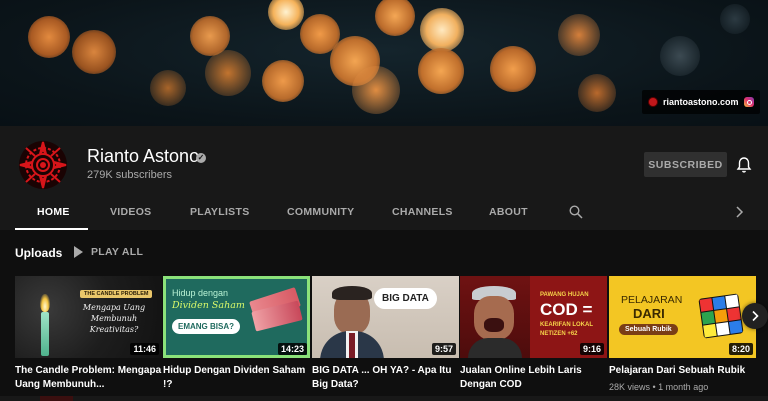  I want to click on thumb-tag: PAWANG HUJAN, so click(564, 295).